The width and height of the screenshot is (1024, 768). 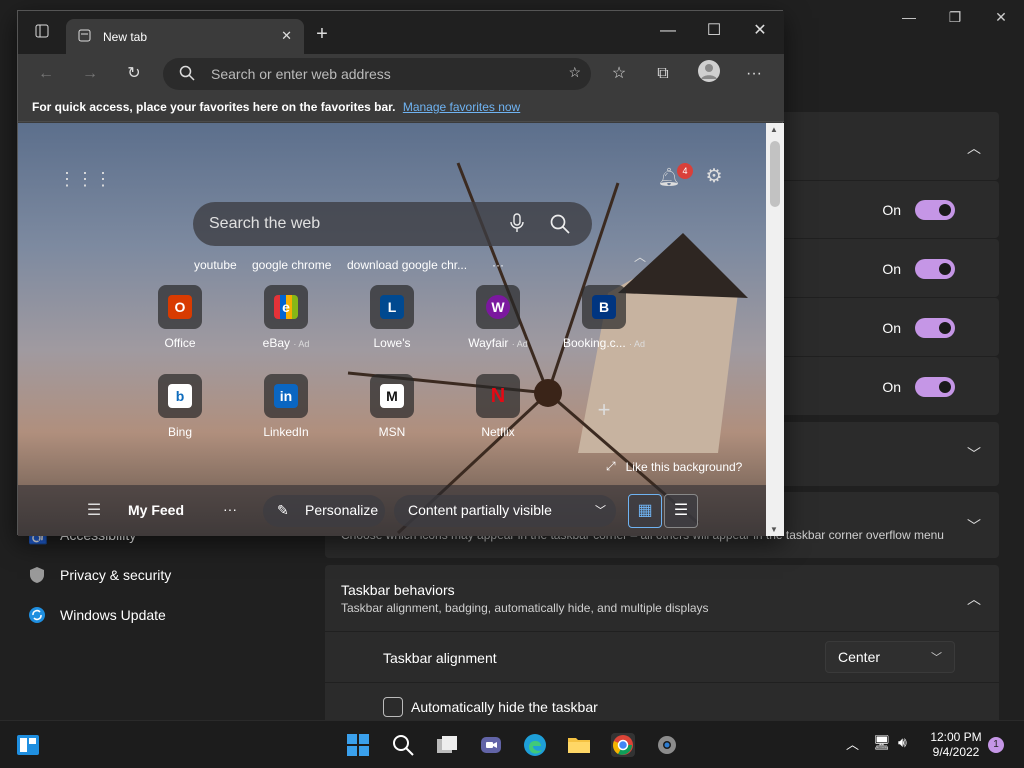 What do you see at coordinates (996, 745) in the screenshot?
I see `notification-badge: 1` at bounding box center [996, 745].